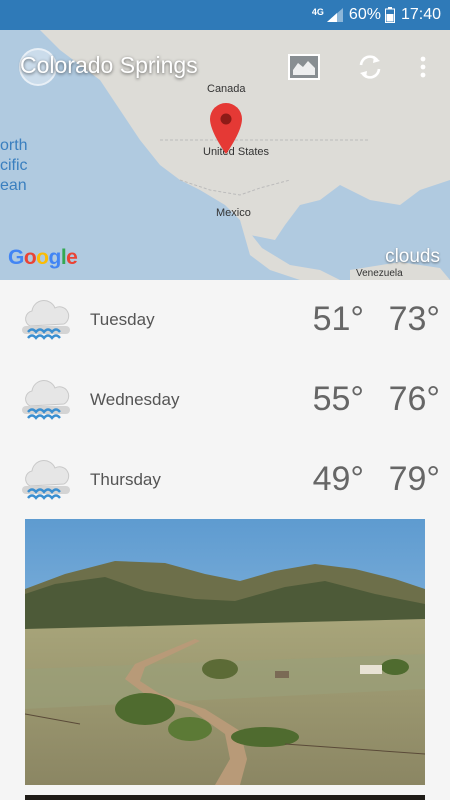 The image size is (450, 800). I want to click on map-layers-button, so click(304, 67).